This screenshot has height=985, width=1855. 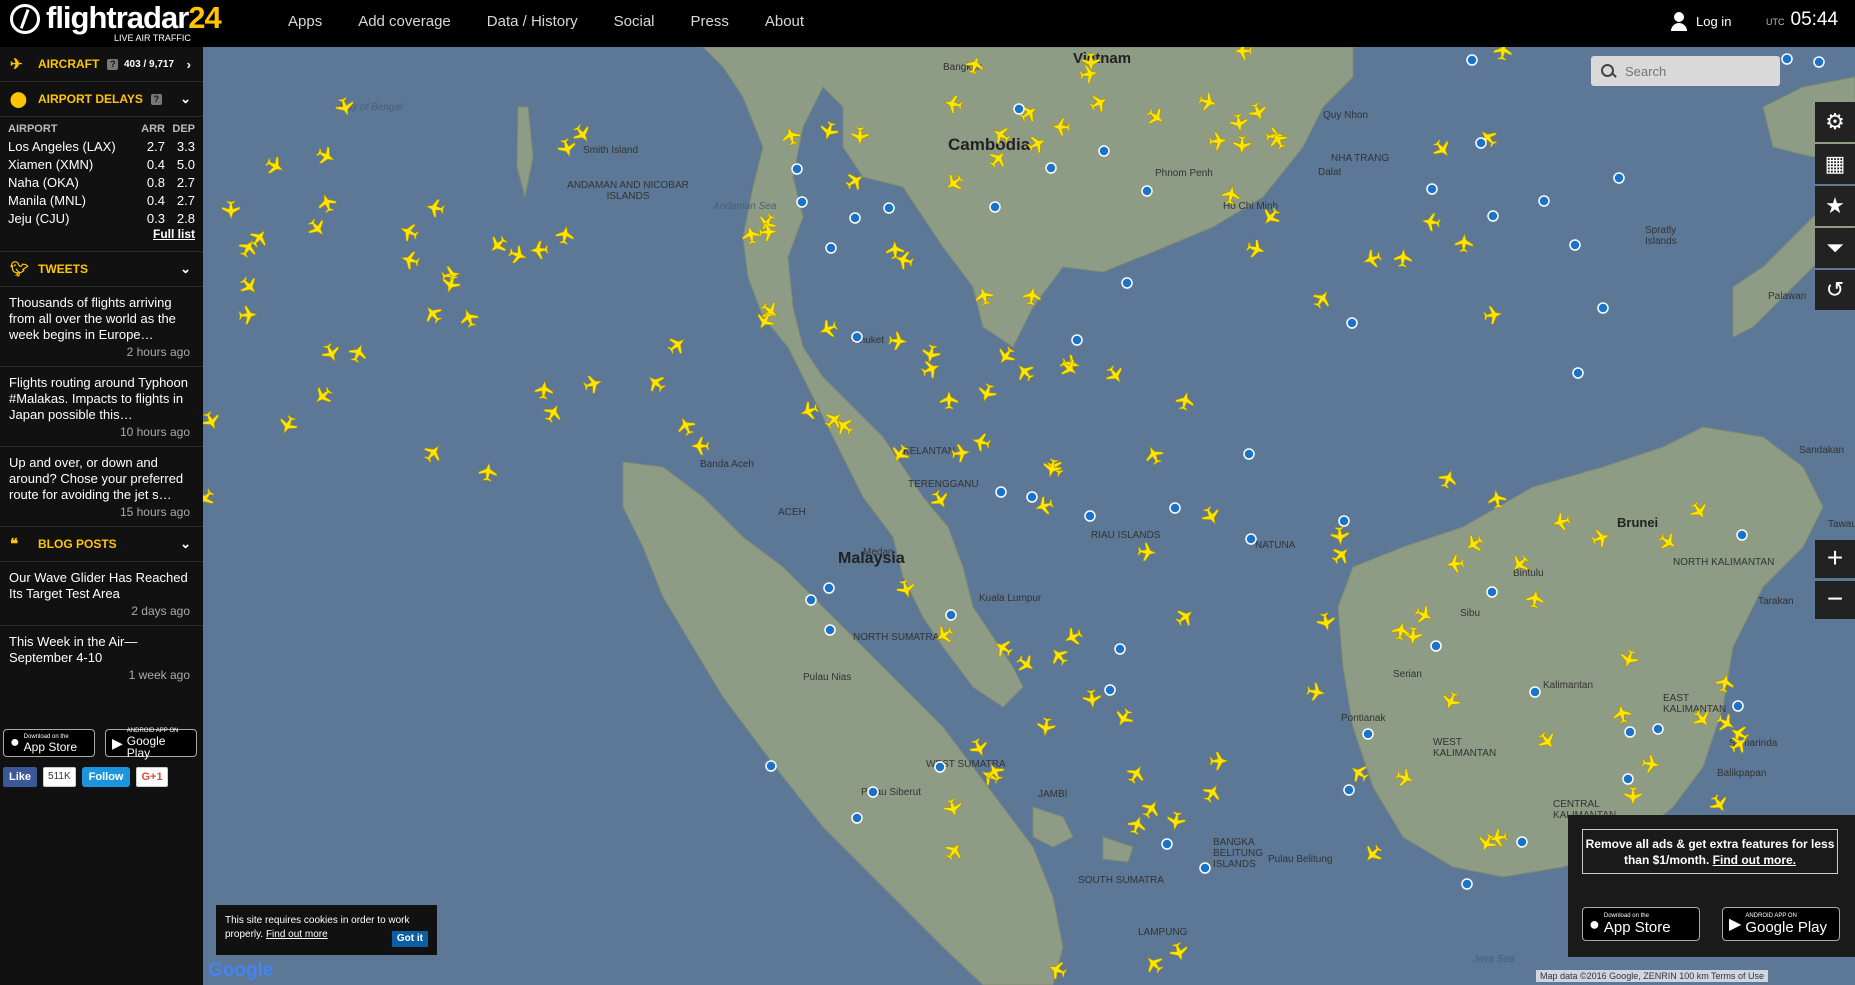 I want to click on table-row: Manila (MNL) 0.4 2.7, so click(x=101, y=200).